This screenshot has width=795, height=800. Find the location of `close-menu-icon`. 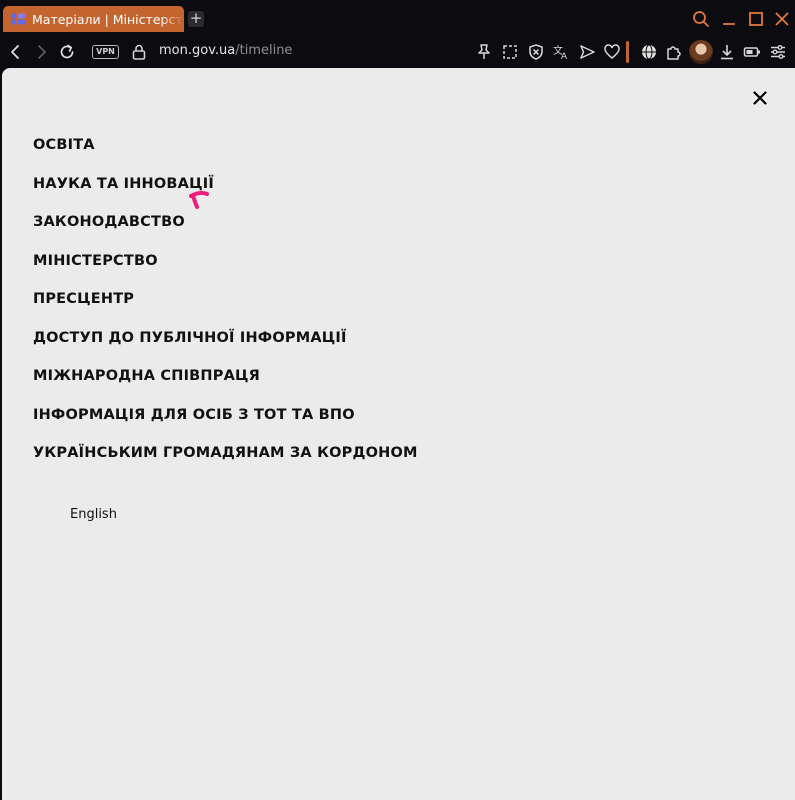

close-menu-icon is located at coordinates (760, 98).